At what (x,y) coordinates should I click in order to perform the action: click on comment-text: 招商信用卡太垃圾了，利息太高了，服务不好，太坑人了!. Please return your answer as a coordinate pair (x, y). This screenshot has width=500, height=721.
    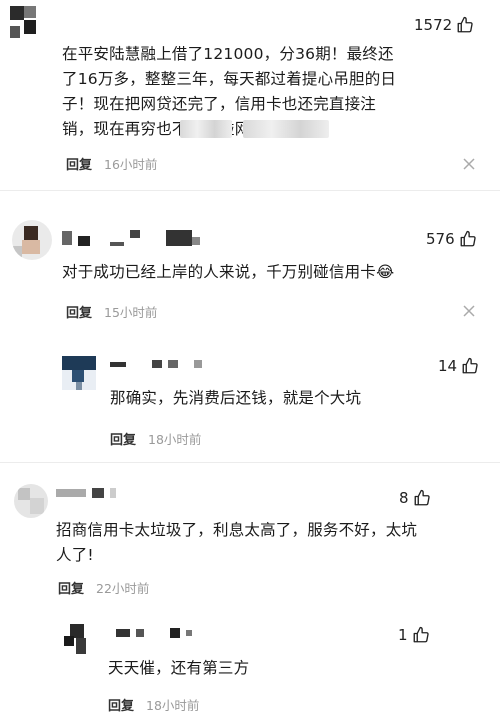
    Looking at the image, I should click on (237, 542).